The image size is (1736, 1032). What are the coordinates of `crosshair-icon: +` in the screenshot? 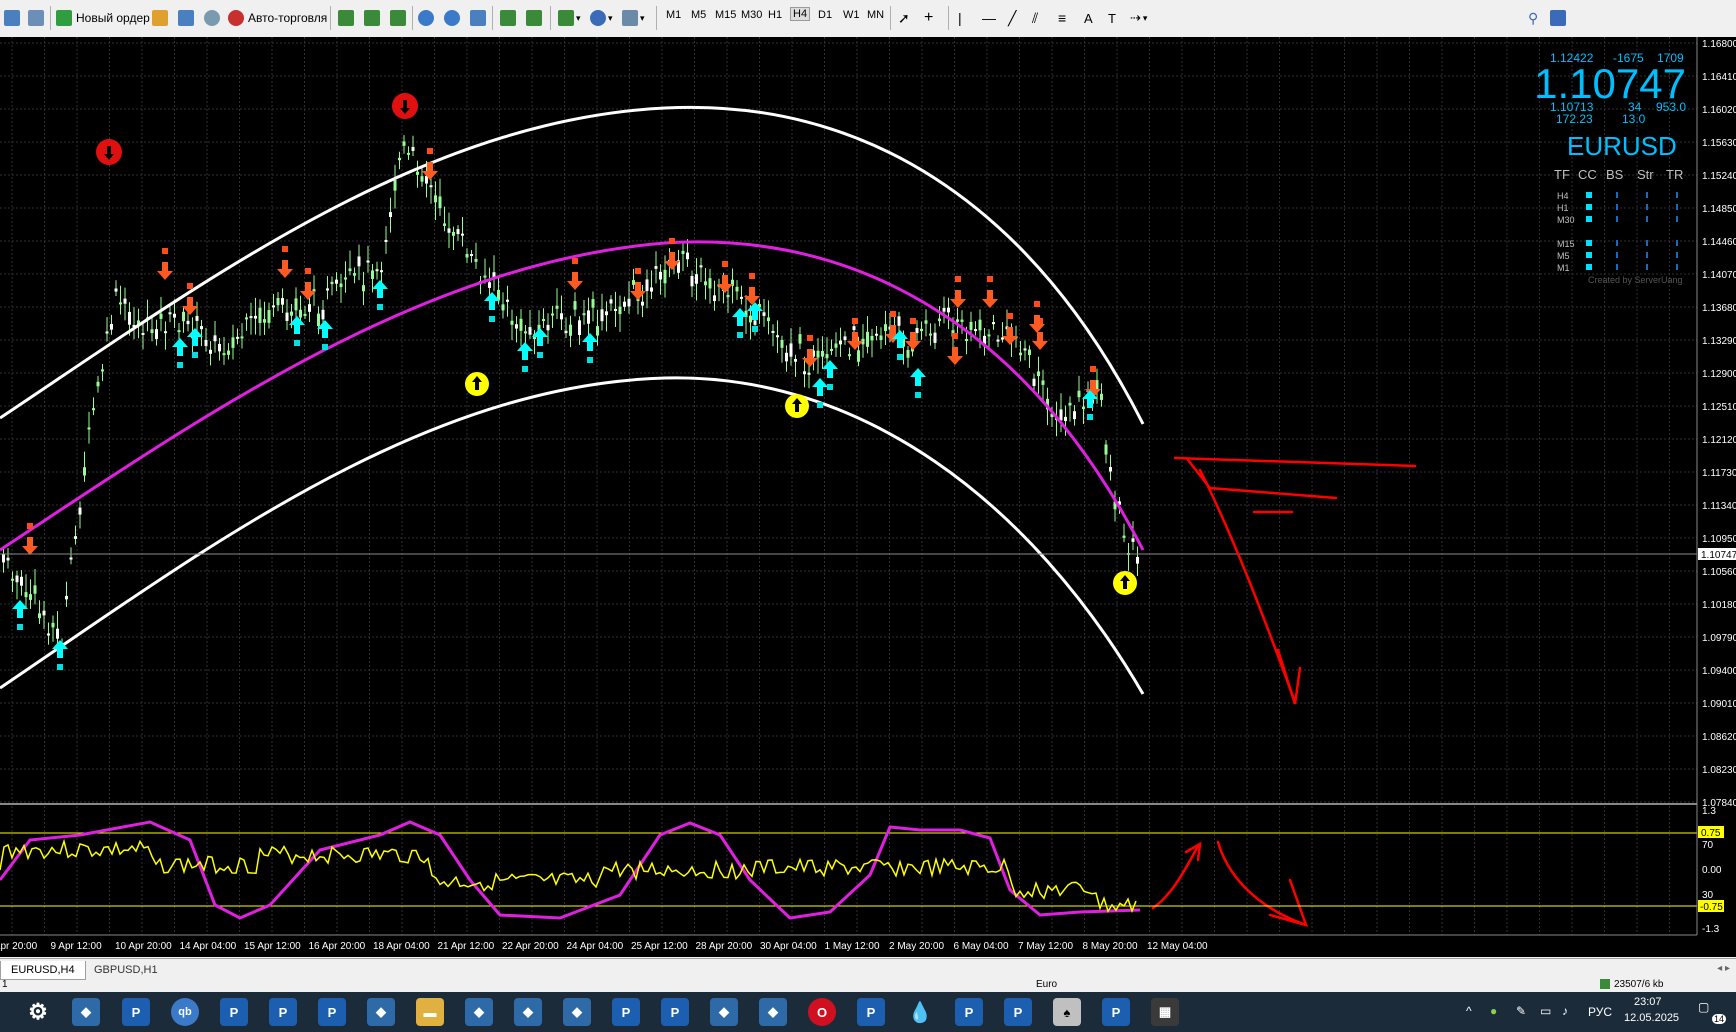 It's located at (928, 18).